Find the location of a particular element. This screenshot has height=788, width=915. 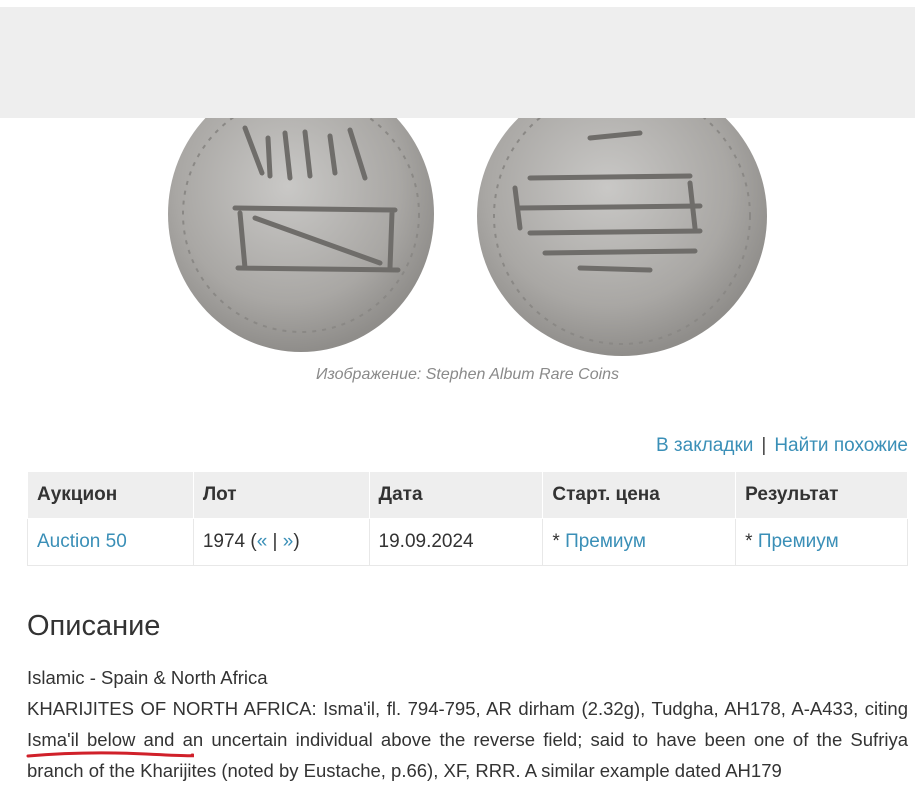

red-underline-annotation is located at coordinates (110, 754).